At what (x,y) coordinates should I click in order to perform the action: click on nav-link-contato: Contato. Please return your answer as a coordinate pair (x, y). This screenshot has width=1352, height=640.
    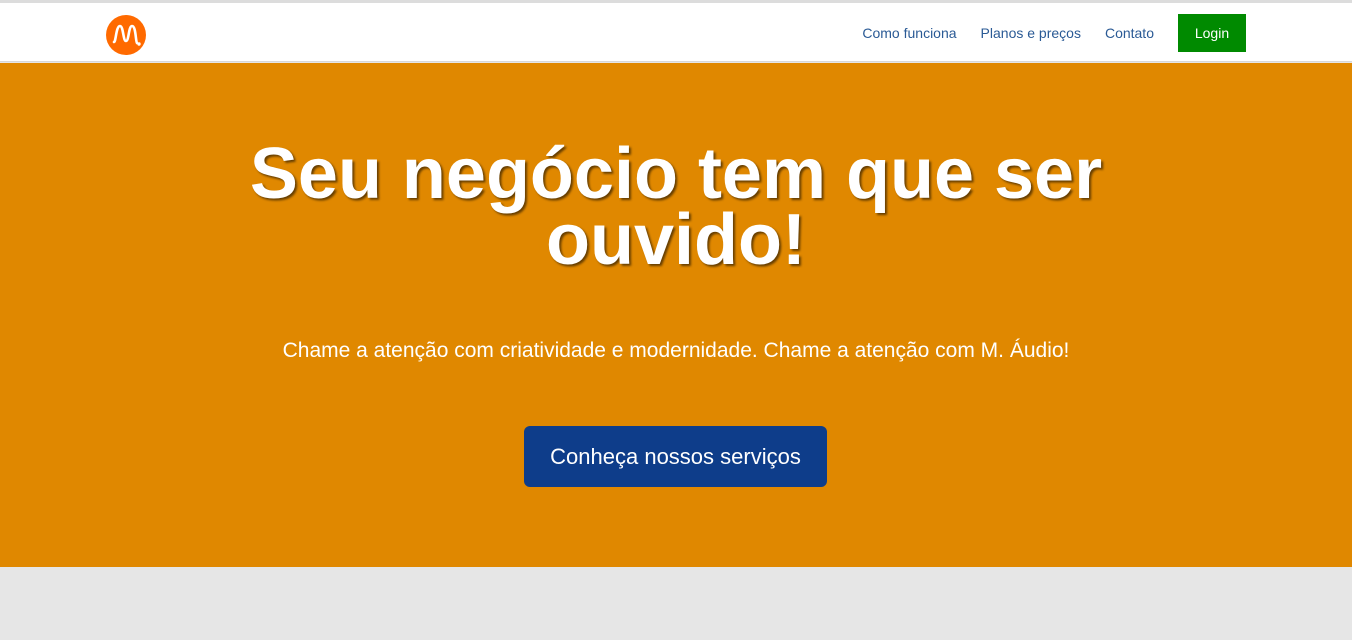
    Looking at the image, I should click on (1129, 33).